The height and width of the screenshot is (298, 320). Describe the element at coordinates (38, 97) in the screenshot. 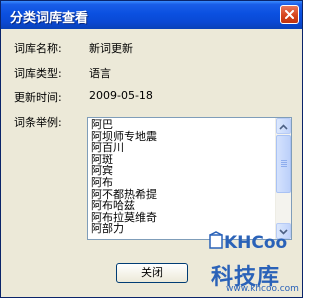

I see `time-label: 更新时间:` at that location.